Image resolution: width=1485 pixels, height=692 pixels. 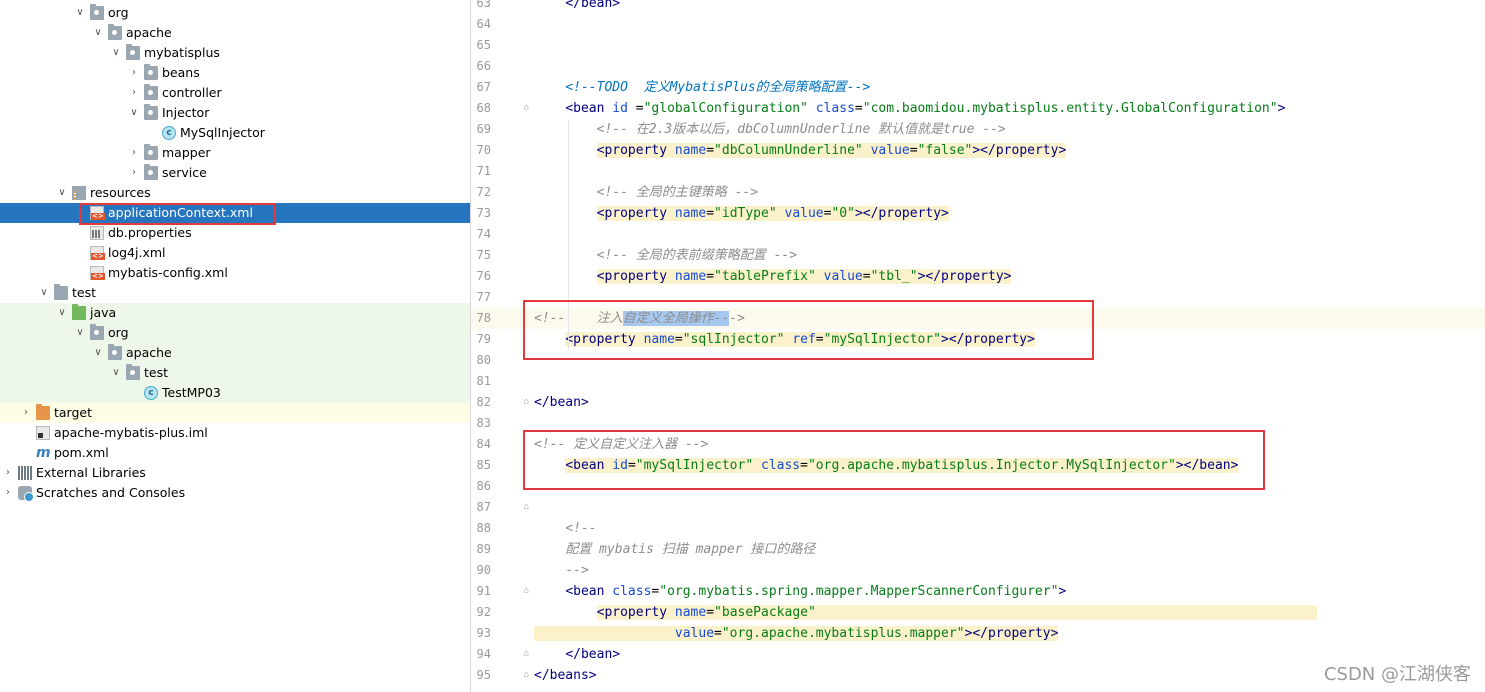 I want to click on code-line: 67 <!--TODO 定义MybatisPlus的全局策略配置-->, so click(x=978, y=87).